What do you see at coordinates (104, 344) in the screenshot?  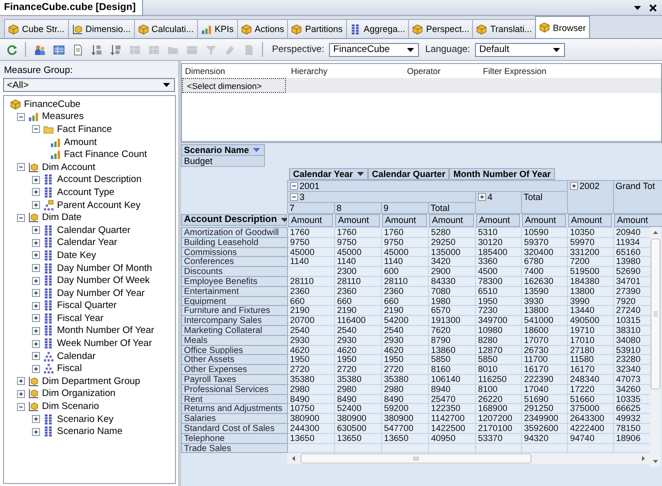 I see `tree-item: Week Number Of Year` at bounding box center [104, 344].